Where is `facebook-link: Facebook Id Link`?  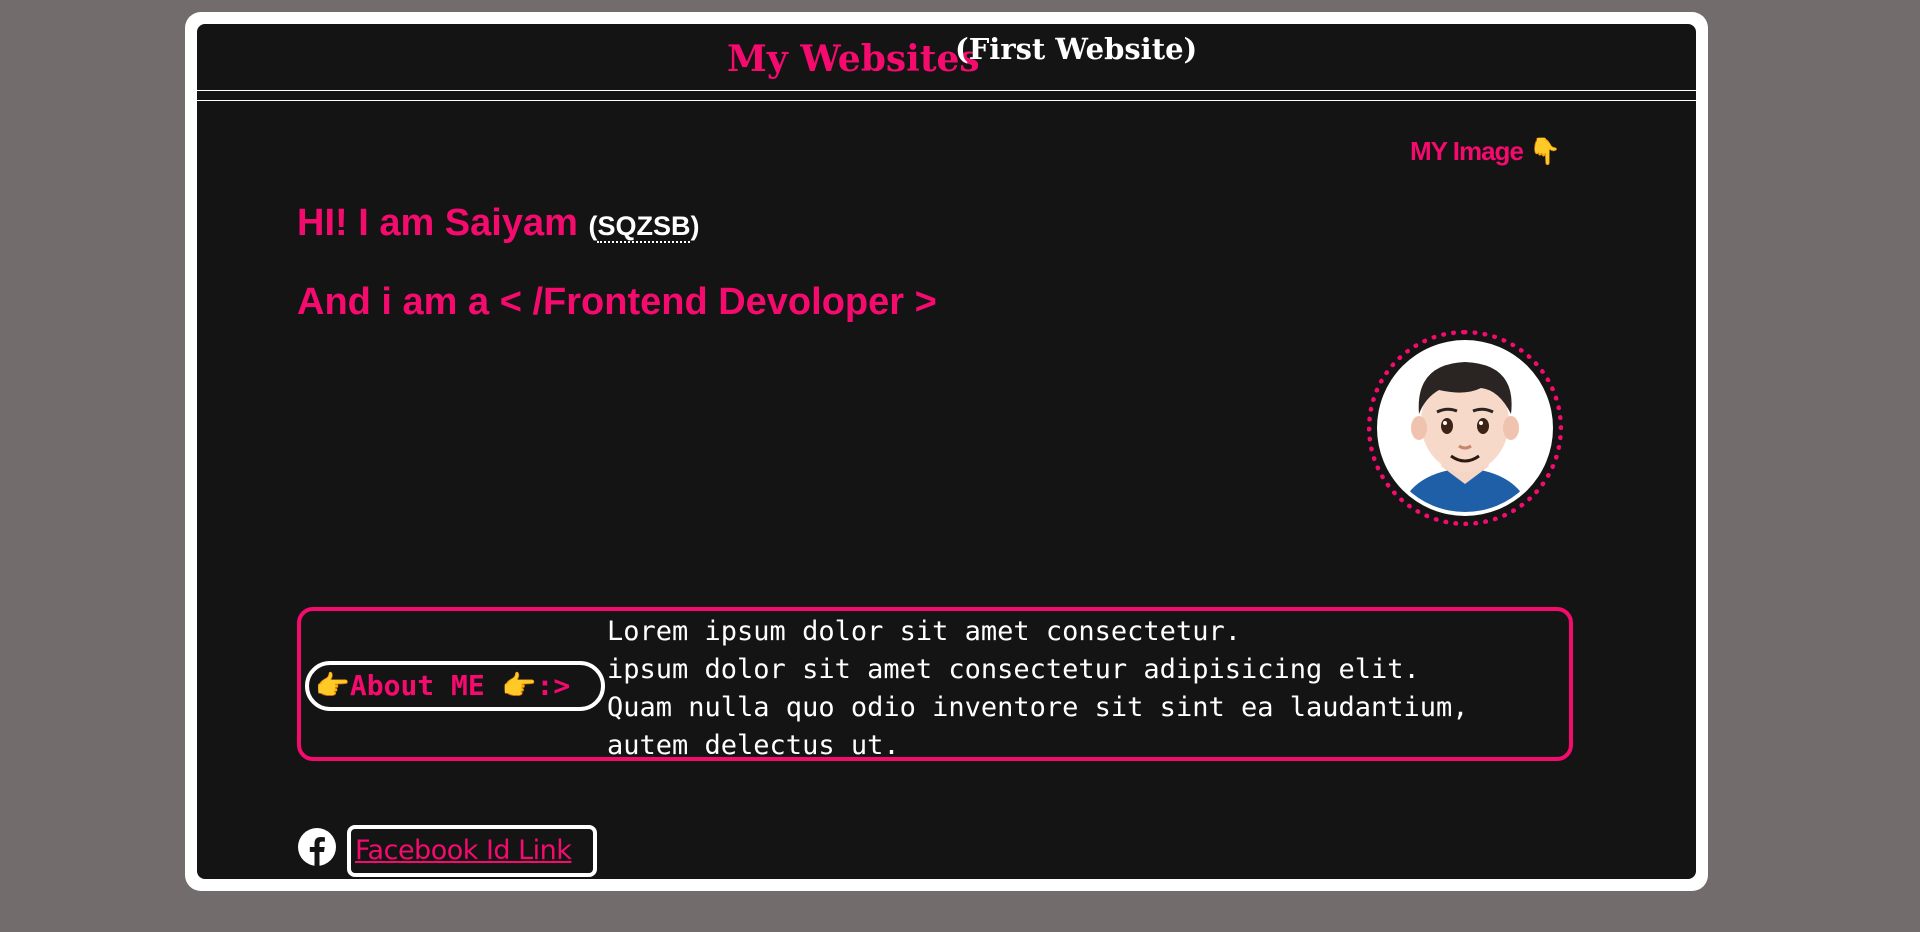 facebook-link: Facebook Id Link is located at coordinates (463, 850).